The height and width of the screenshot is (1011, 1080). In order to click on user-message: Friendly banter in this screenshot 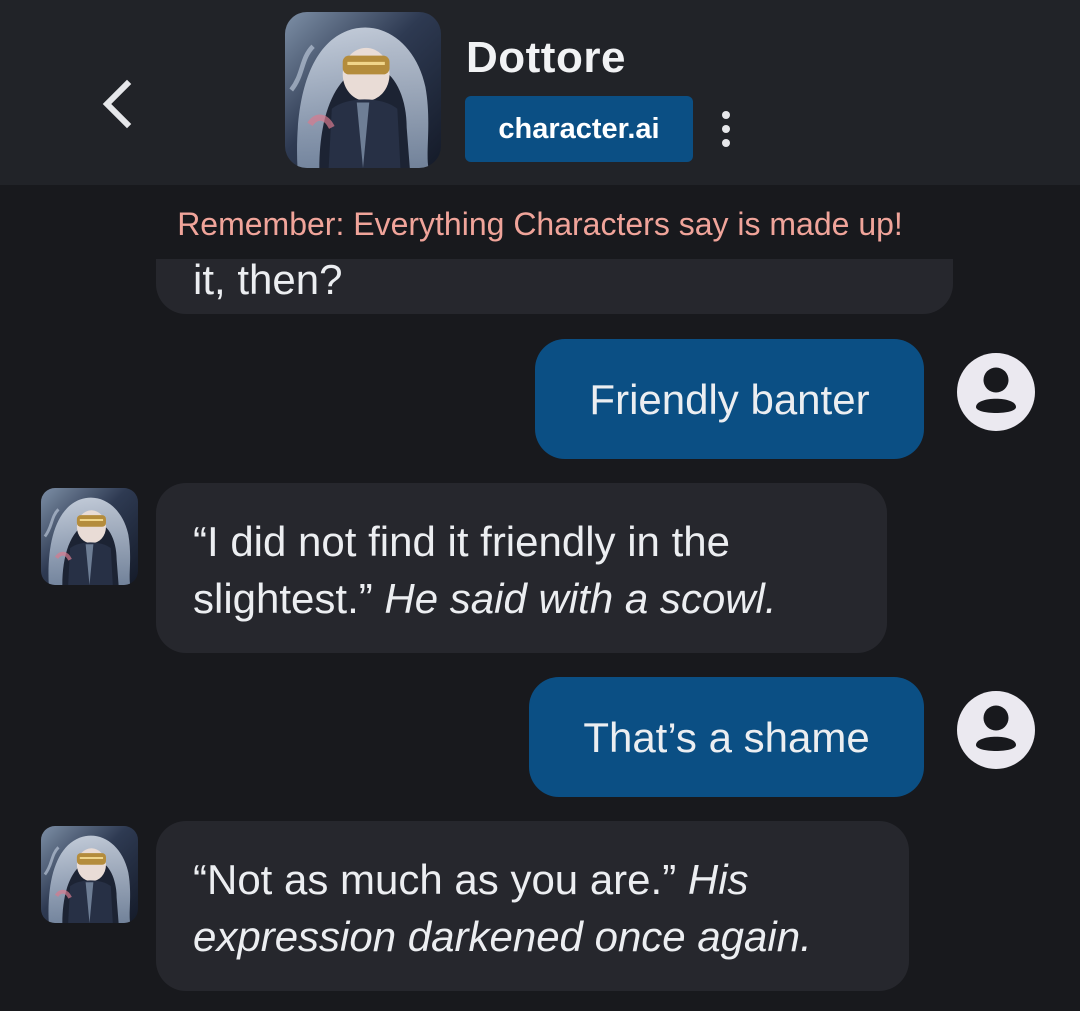, I will do `click(729, 399)`.